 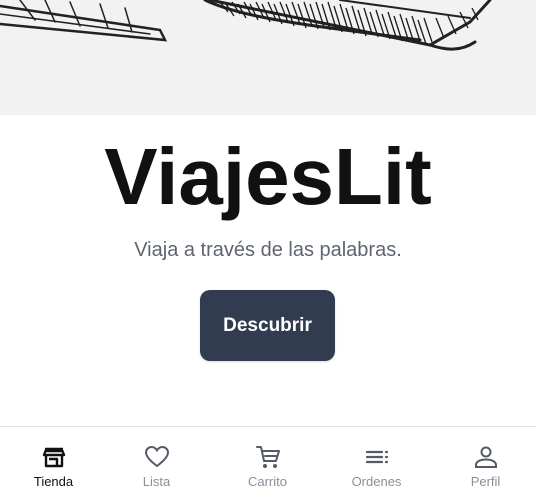 I want to click on heart-icon, so click(x=156, y=456).